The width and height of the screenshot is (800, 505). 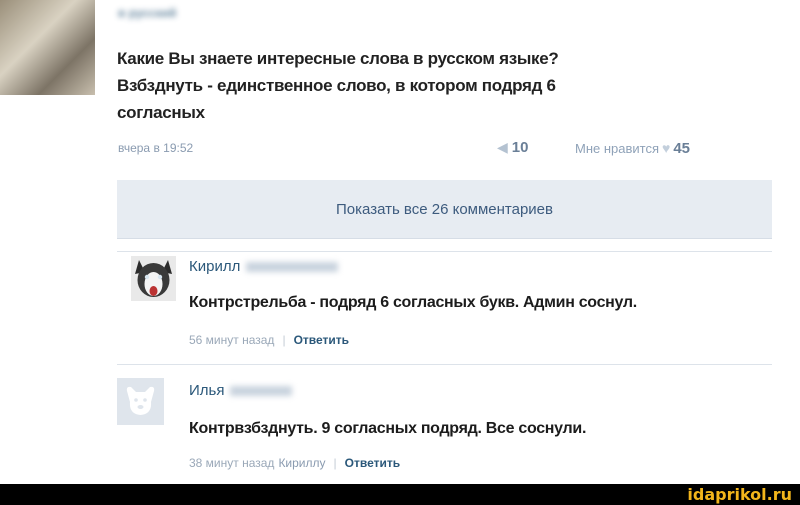 What do you see at coordinates (241, 390) in the screenshot?
I see `comment-author-ilya: Илья` at bounding box center [241, 390].